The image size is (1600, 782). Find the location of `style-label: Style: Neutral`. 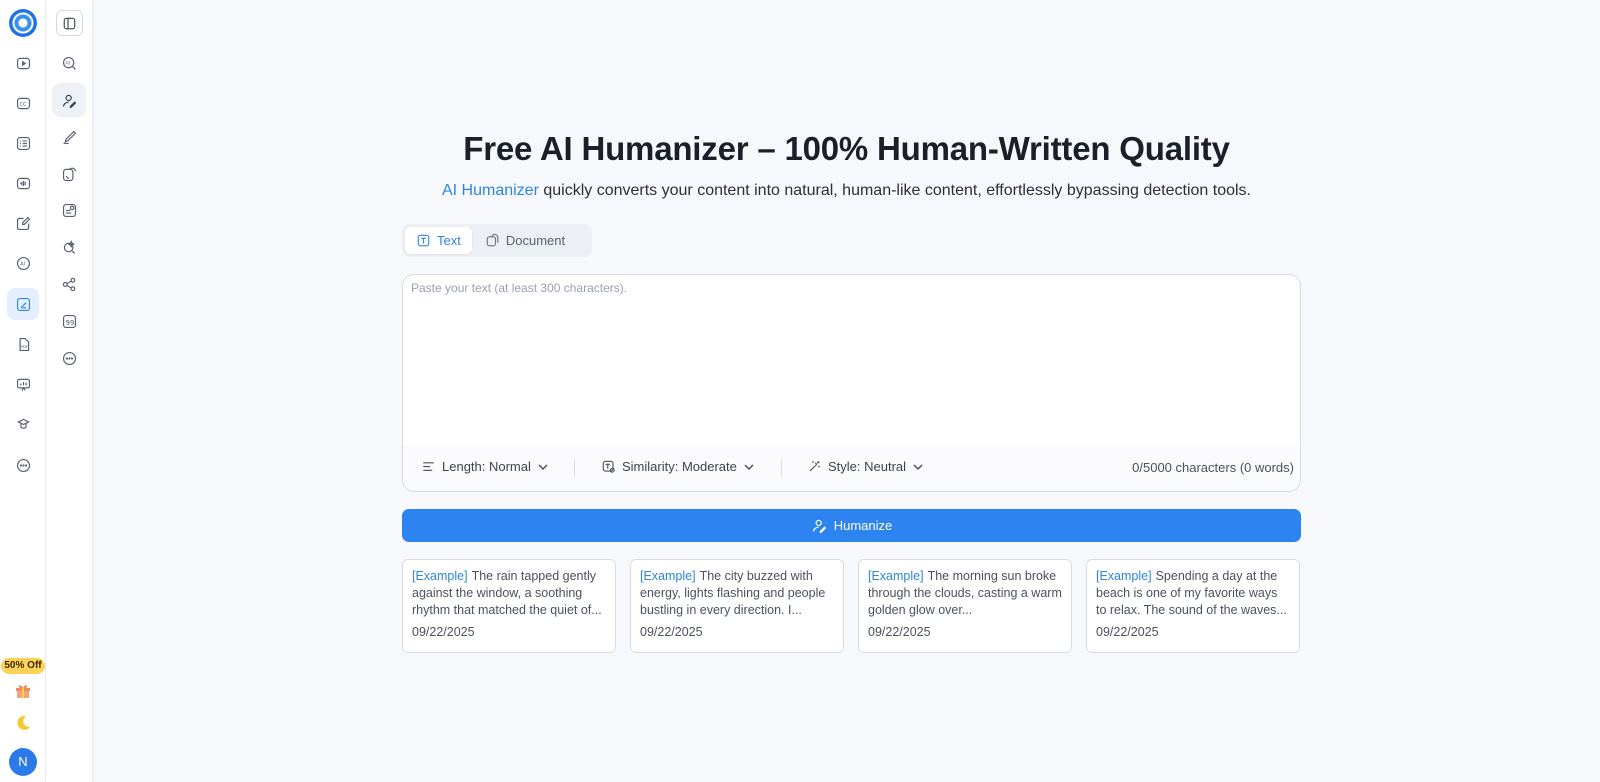

style-label: Style: Neutral is located at coordinates (867, 466).